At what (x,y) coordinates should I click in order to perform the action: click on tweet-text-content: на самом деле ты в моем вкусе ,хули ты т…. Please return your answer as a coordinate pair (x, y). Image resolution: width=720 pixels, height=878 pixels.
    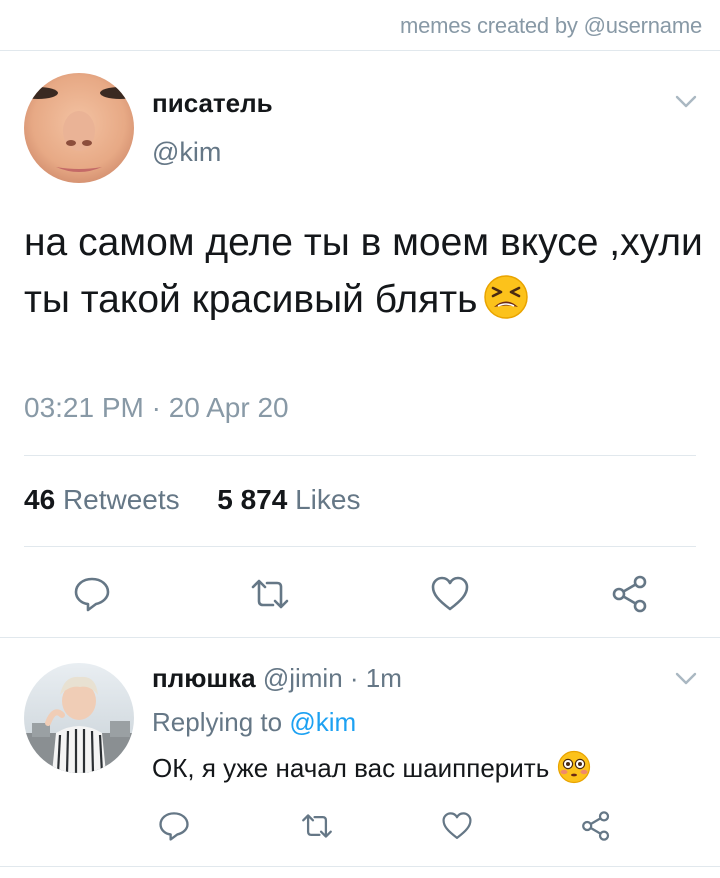
    Looking at the image, I should click on (363, 271).